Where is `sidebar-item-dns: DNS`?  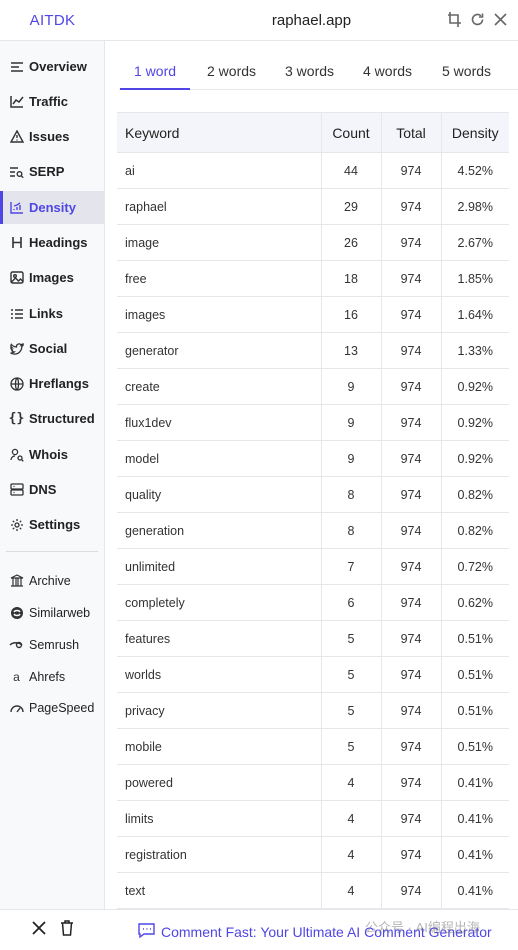 sidebar-item-dns: DNS is located at coordinates (52, 489).